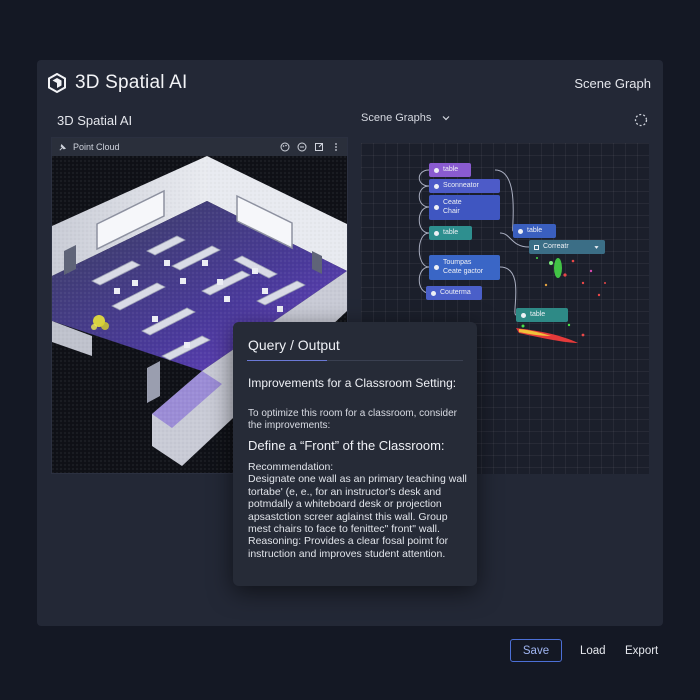 The image size is (700, 700). I want to click on header-scene-graph-label: Scene Graph, so click(612, 83).